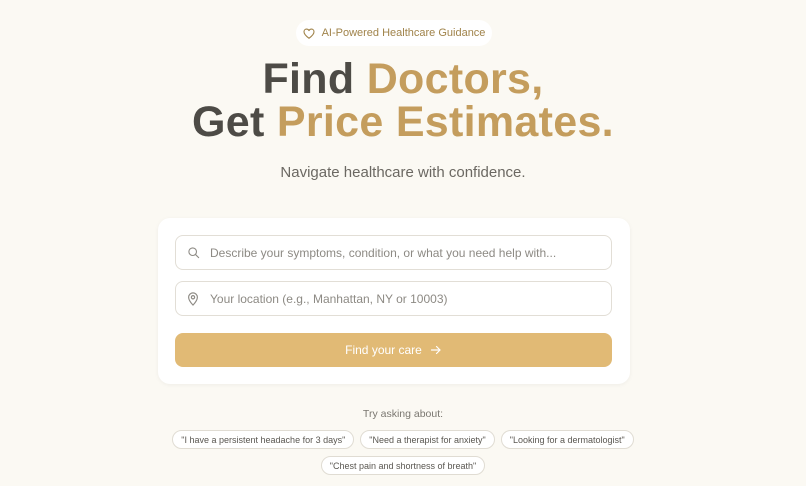  I want to click on symptoms-field, so click(393, 252).